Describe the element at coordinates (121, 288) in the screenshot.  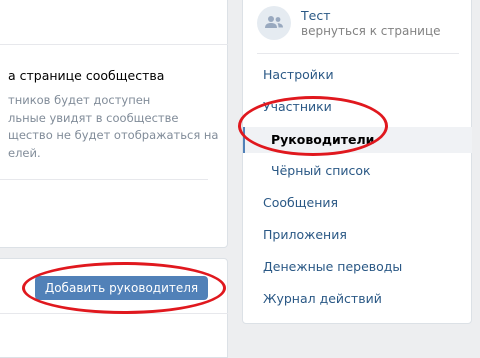
I see `add-manager-button: Добавить руководителя` at that location.